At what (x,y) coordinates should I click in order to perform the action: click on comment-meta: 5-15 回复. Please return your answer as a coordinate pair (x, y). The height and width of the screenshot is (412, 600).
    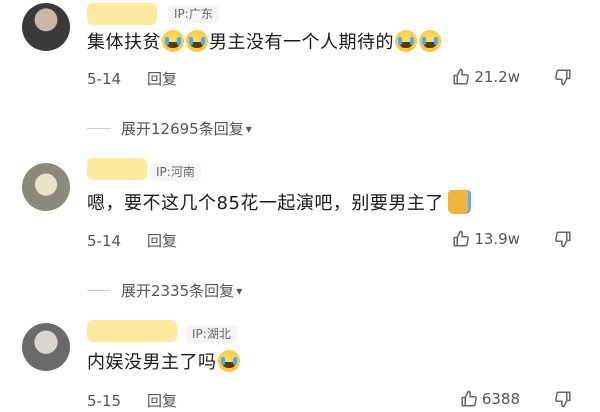
    Looking at the image, I should click on (132, 400).